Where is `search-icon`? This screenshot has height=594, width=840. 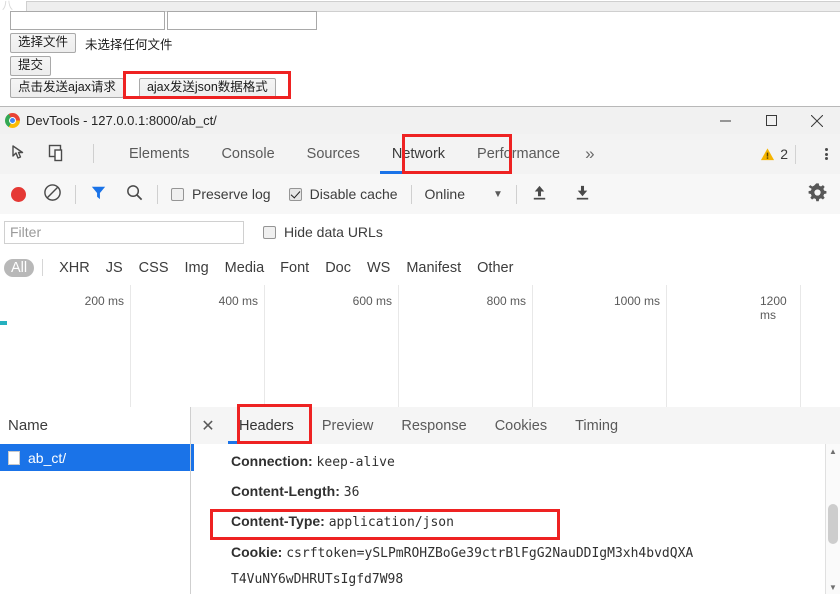
search-icon is located at coordinates (134, 194).